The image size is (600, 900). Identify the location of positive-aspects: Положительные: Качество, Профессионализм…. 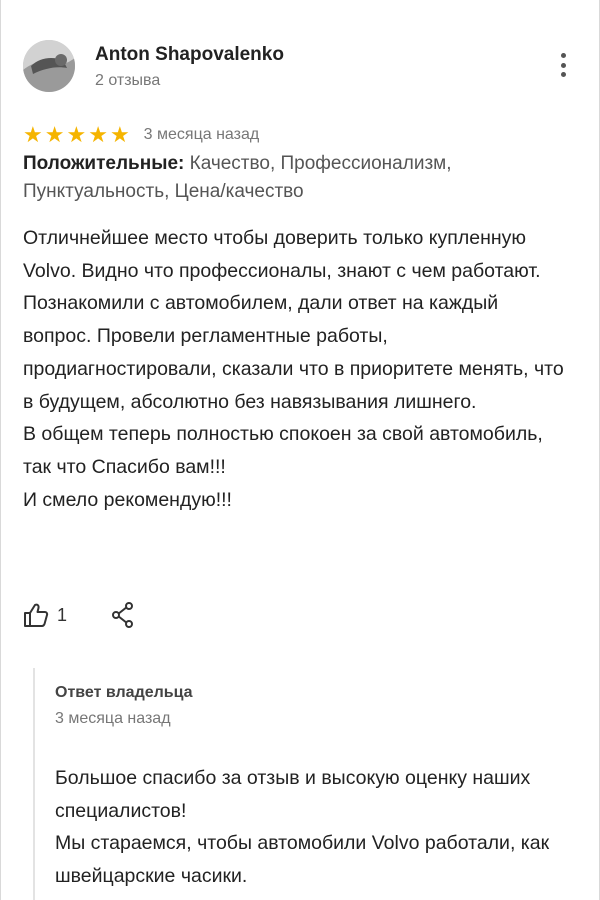
(295, 178).